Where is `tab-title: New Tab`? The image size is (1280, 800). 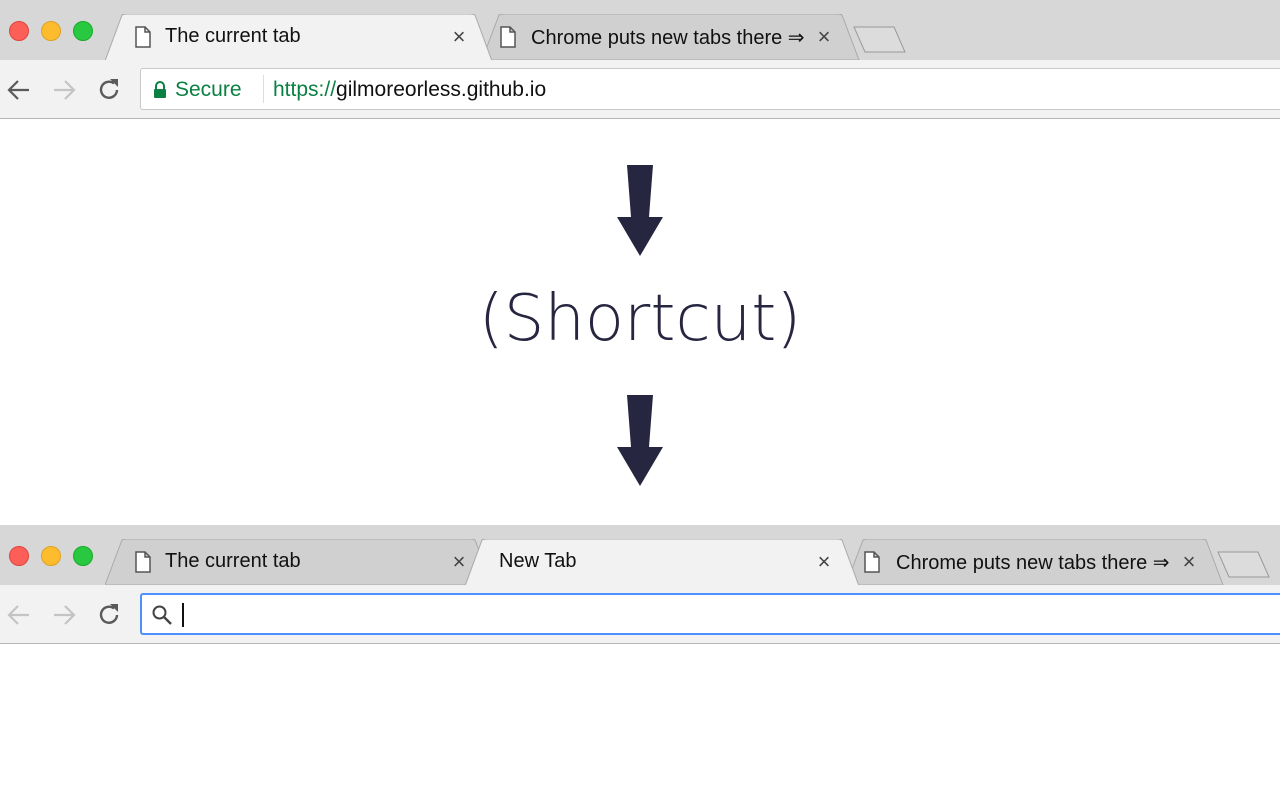 tab-title: New Tab is located at coordinates (538, 561).